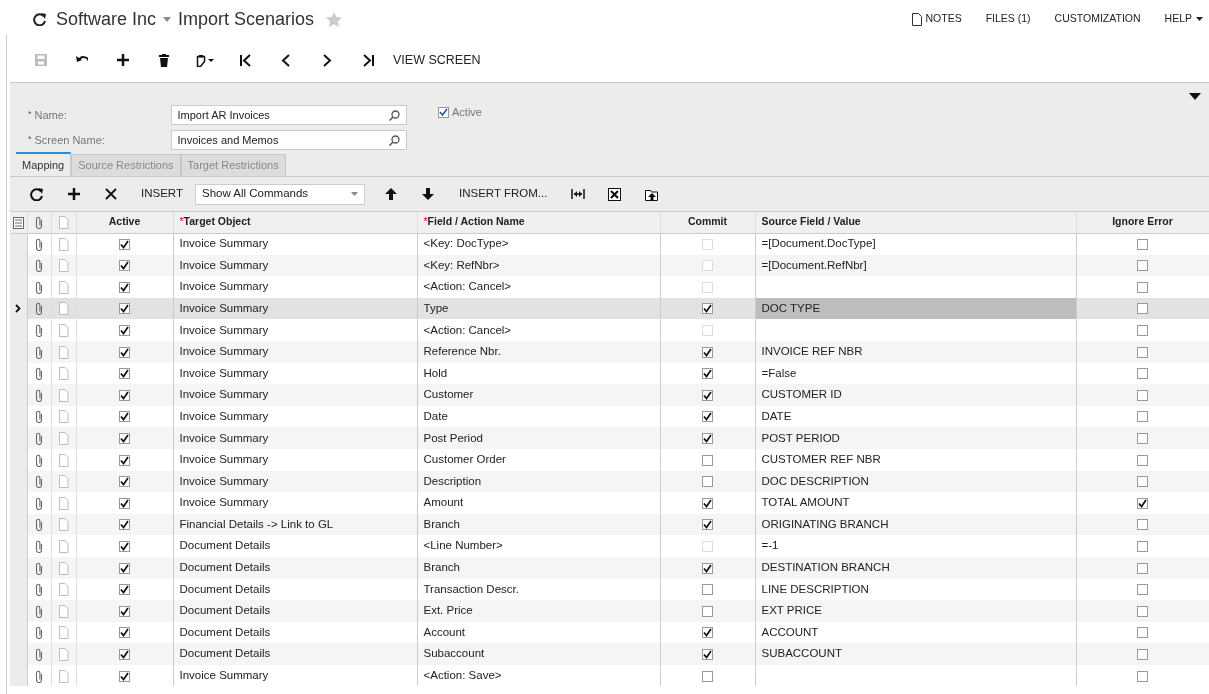  Describe the element at coordinates (609, 632) in the screenshot. I see `table-row: Document Details Account ACCOUNT` at that location.